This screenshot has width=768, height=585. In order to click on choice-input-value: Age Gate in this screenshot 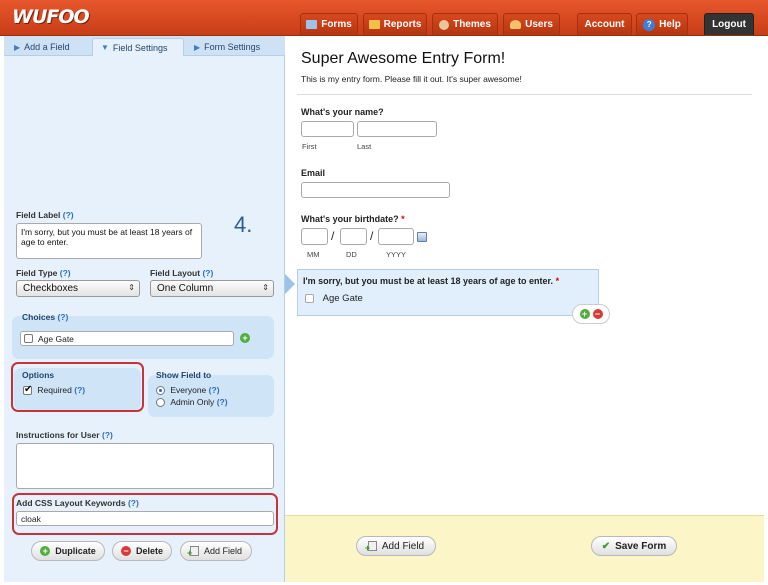, I will do `click(56, 339)`.